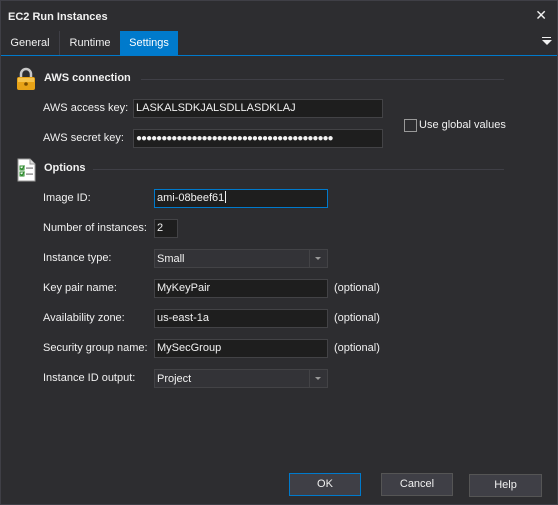 The height and width of the screenshot is (505, 558). What do you see at coordinates (149, 43) in the screenshot?
I see `tab-settings: Settings` at bounding box center [149, 43].